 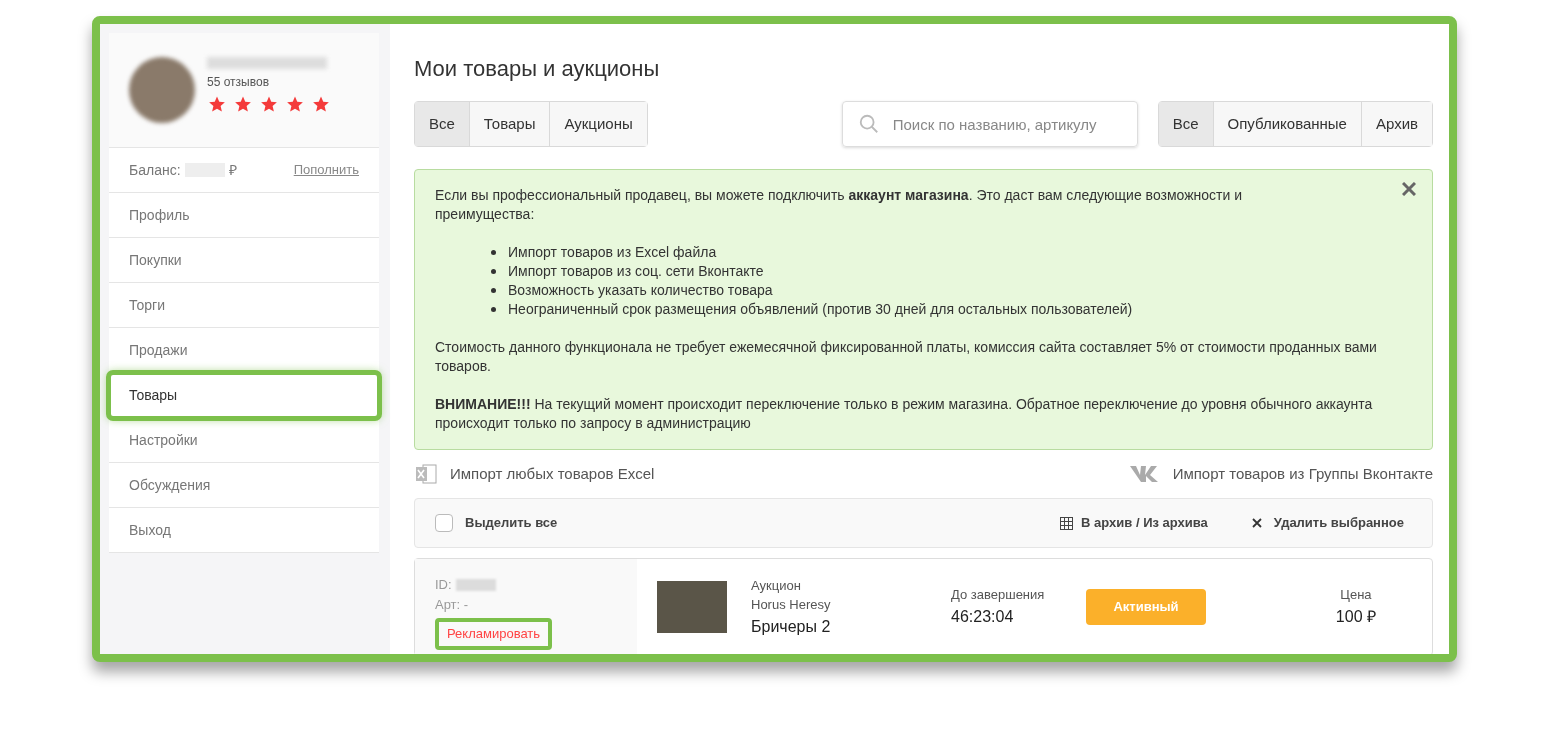 What do you see at coordinates (244, 440) in the screenshot?
I see `sidebar-item: Настройки` at bounding box center [244, 440].